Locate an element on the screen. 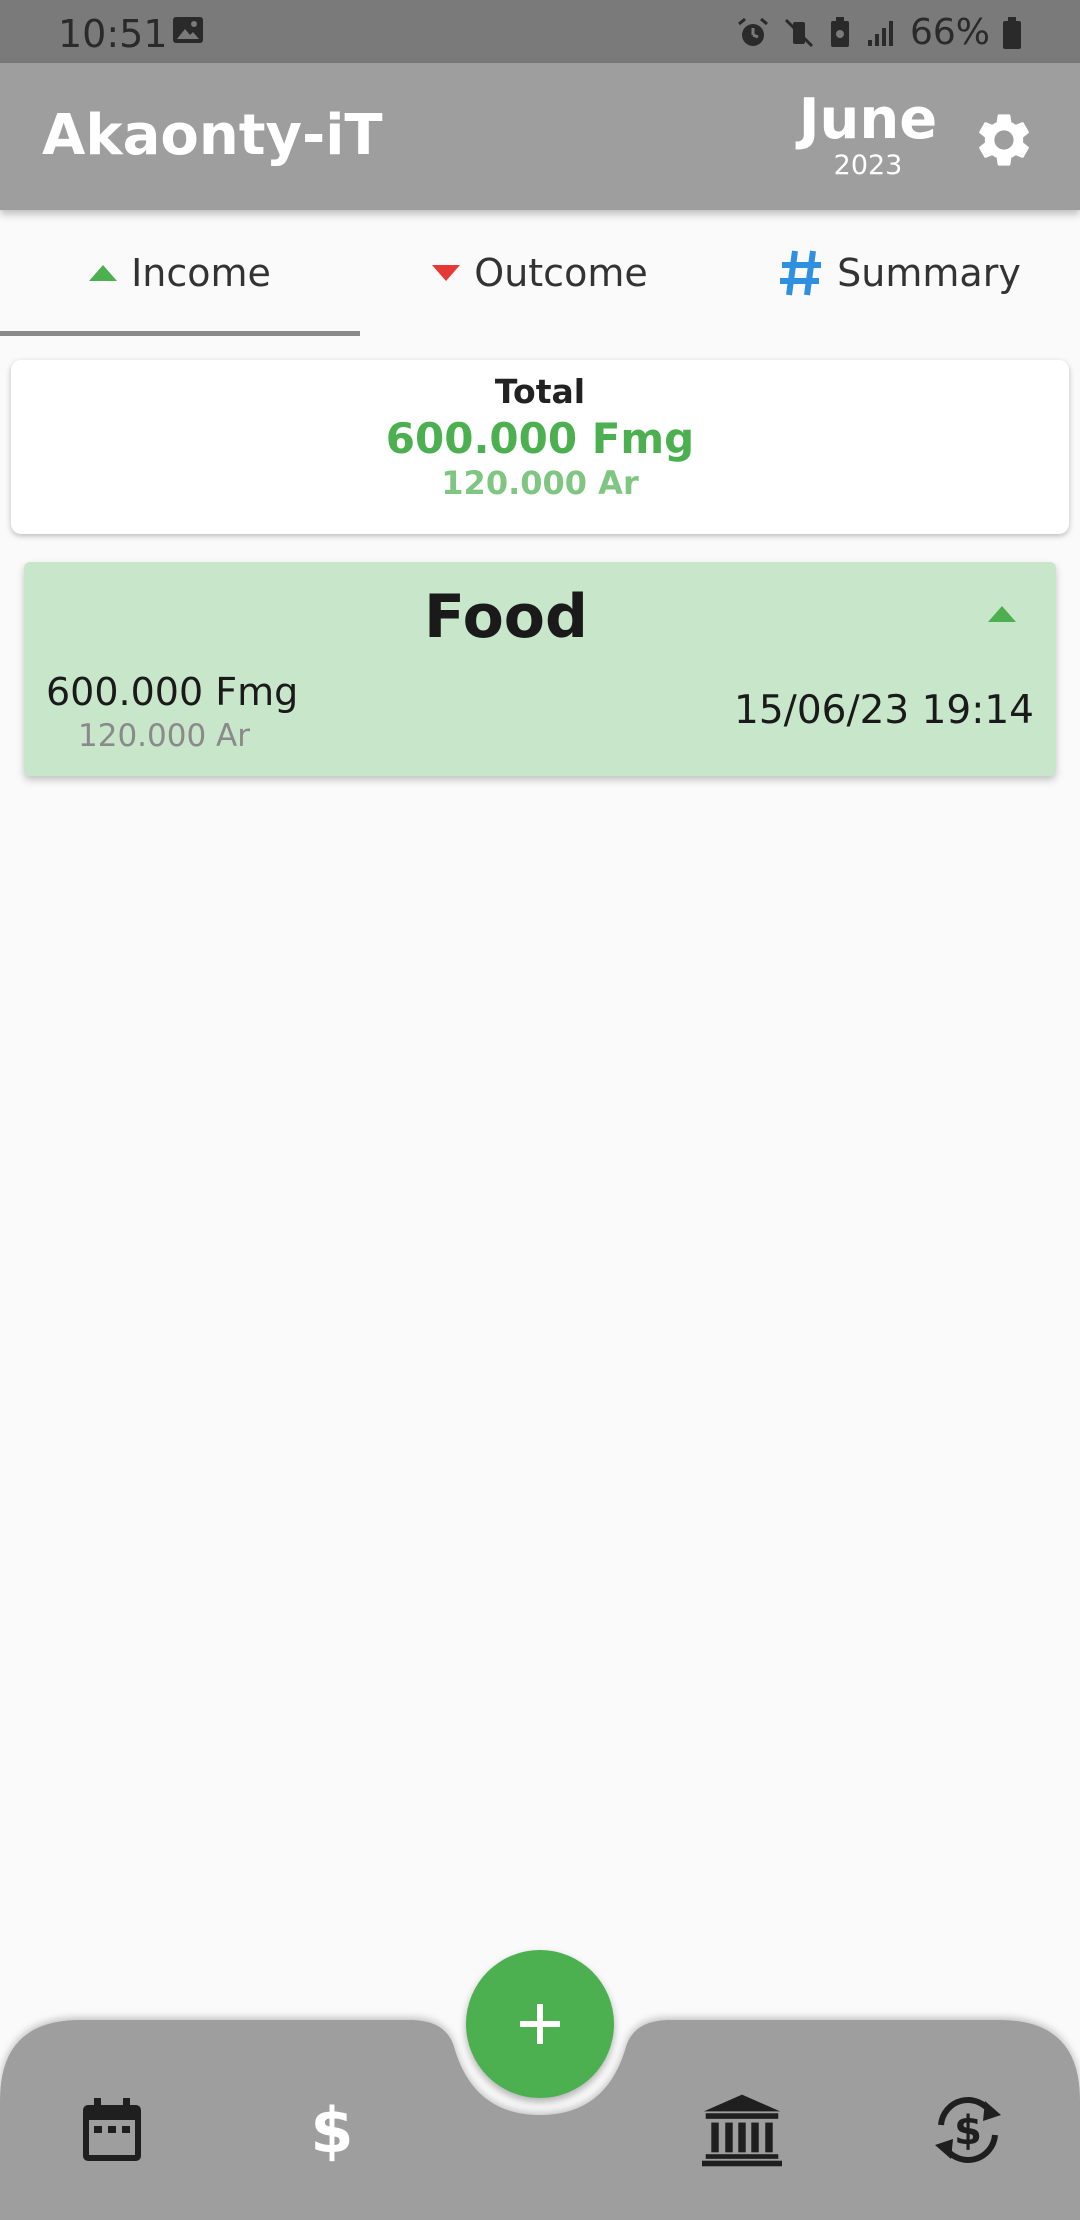  total-fmg: 600.000 Fmg is located at coordinates (540, 438).